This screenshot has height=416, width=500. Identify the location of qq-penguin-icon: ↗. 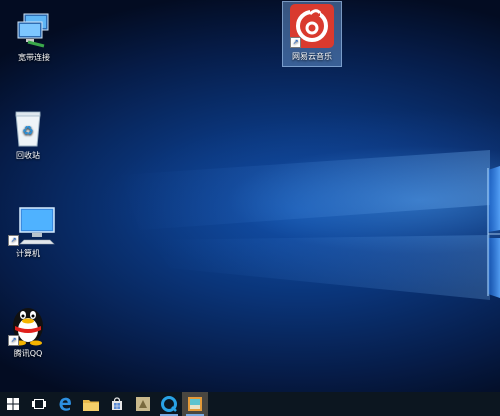
(28, 323).